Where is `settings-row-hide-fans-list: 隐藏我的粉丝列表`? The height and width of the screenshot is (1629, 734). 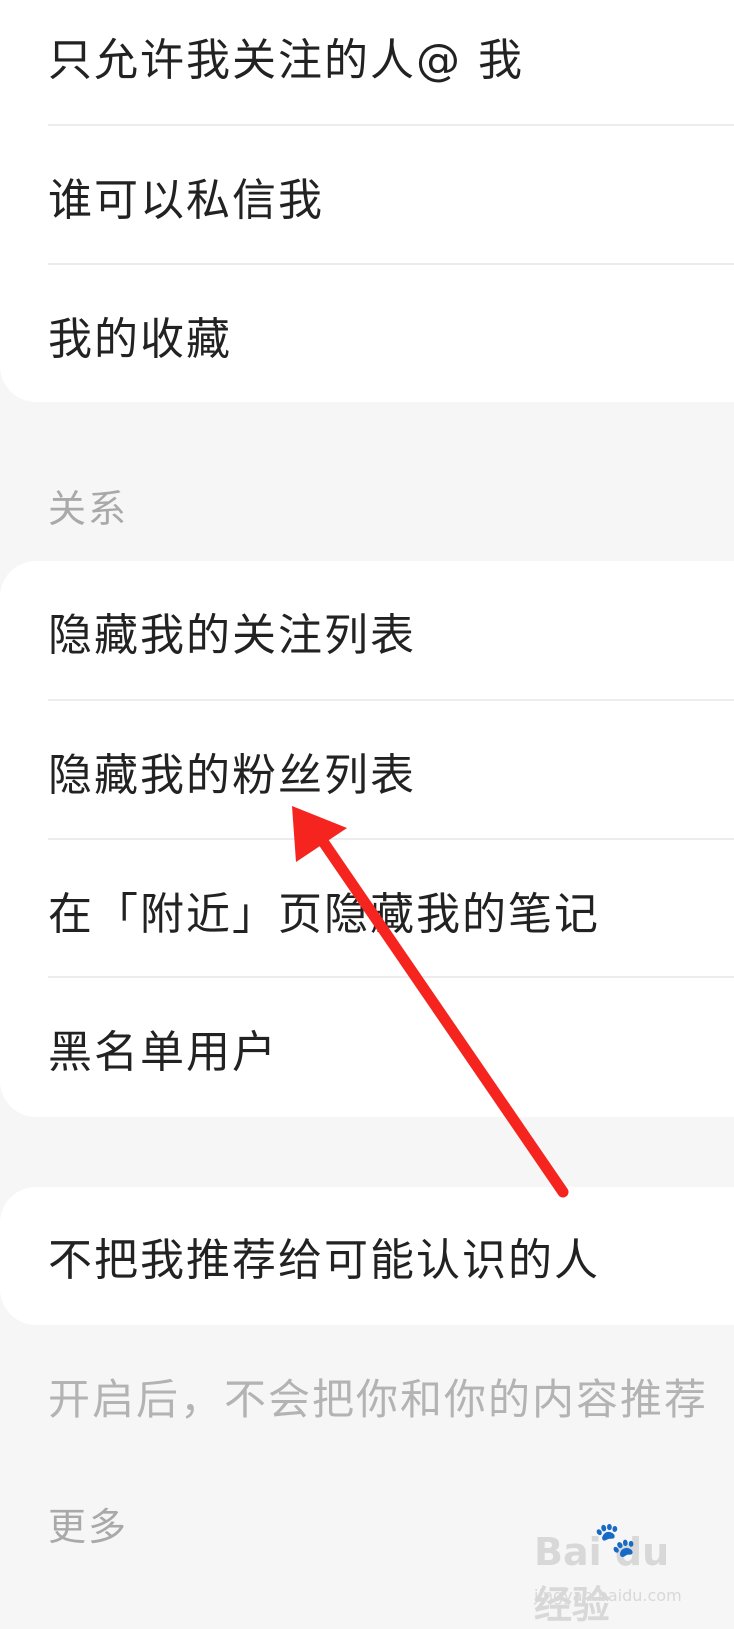
settings-row-hide-fans-list: 隐藏我的粉丝列表 is located at coordinates (391, 771).